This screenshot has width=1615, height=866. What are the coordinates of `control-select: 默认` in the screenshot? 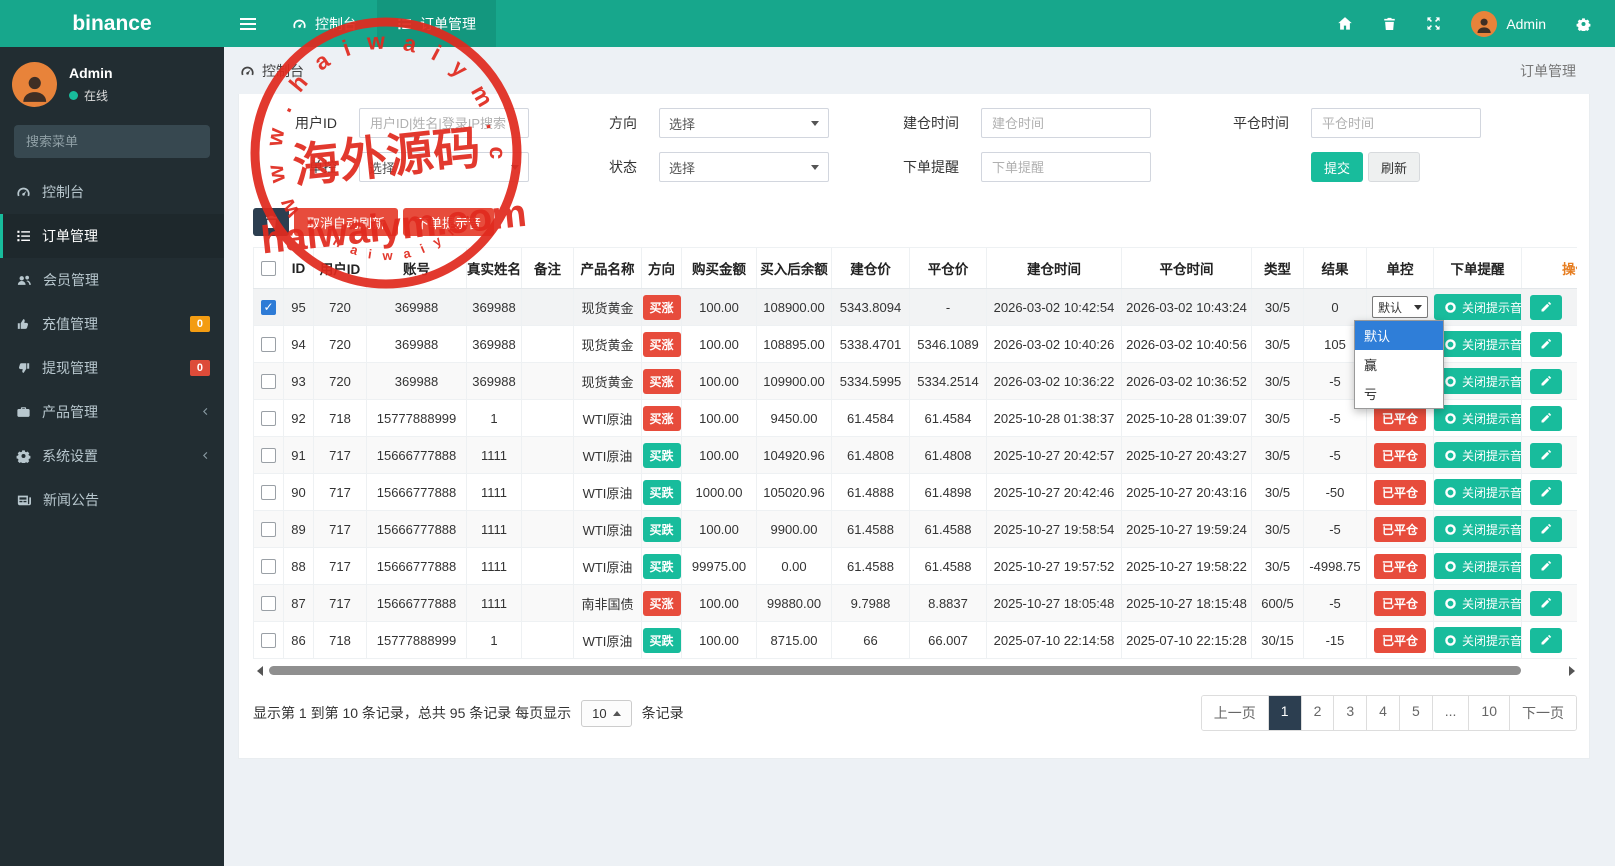 It's located at (1400, 307).